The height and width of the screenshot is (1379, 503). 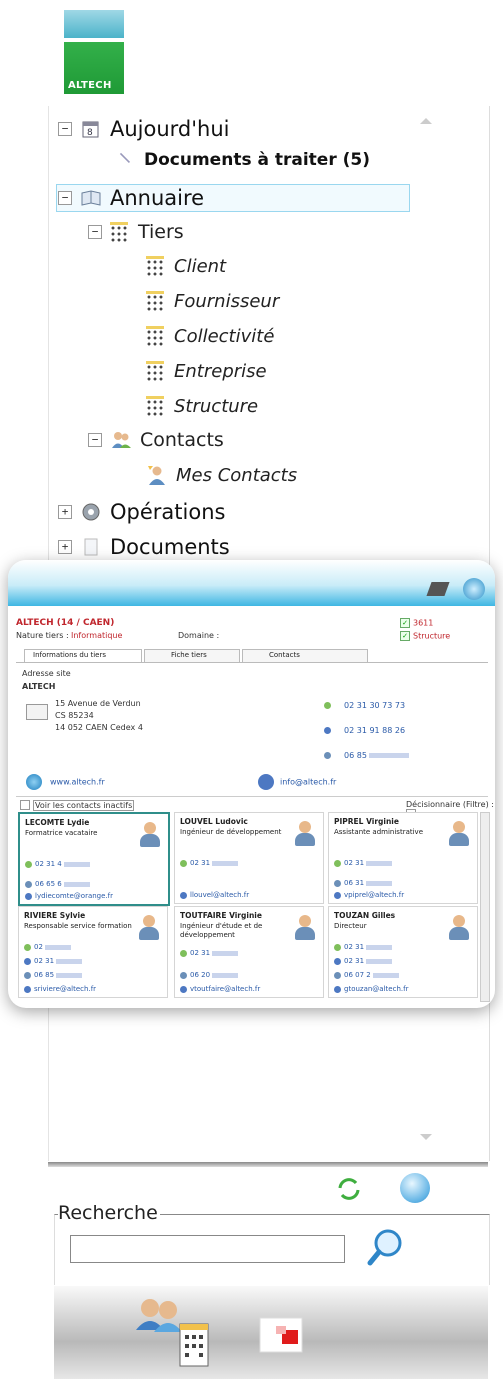 What do you see at coordinates (207, 1249) in the screenshot?
I see `search-input` at bounding box center [207, 1249].